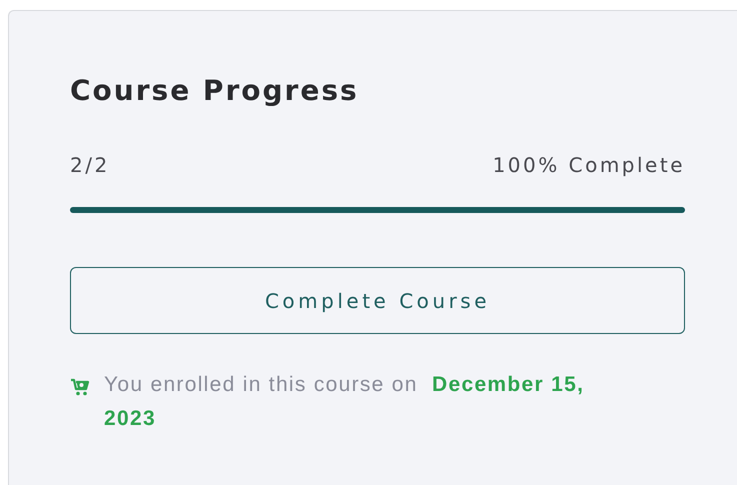  I want to click on enrollment-note: You enrolled in this course on December 15, 2023, so click(345, 402).